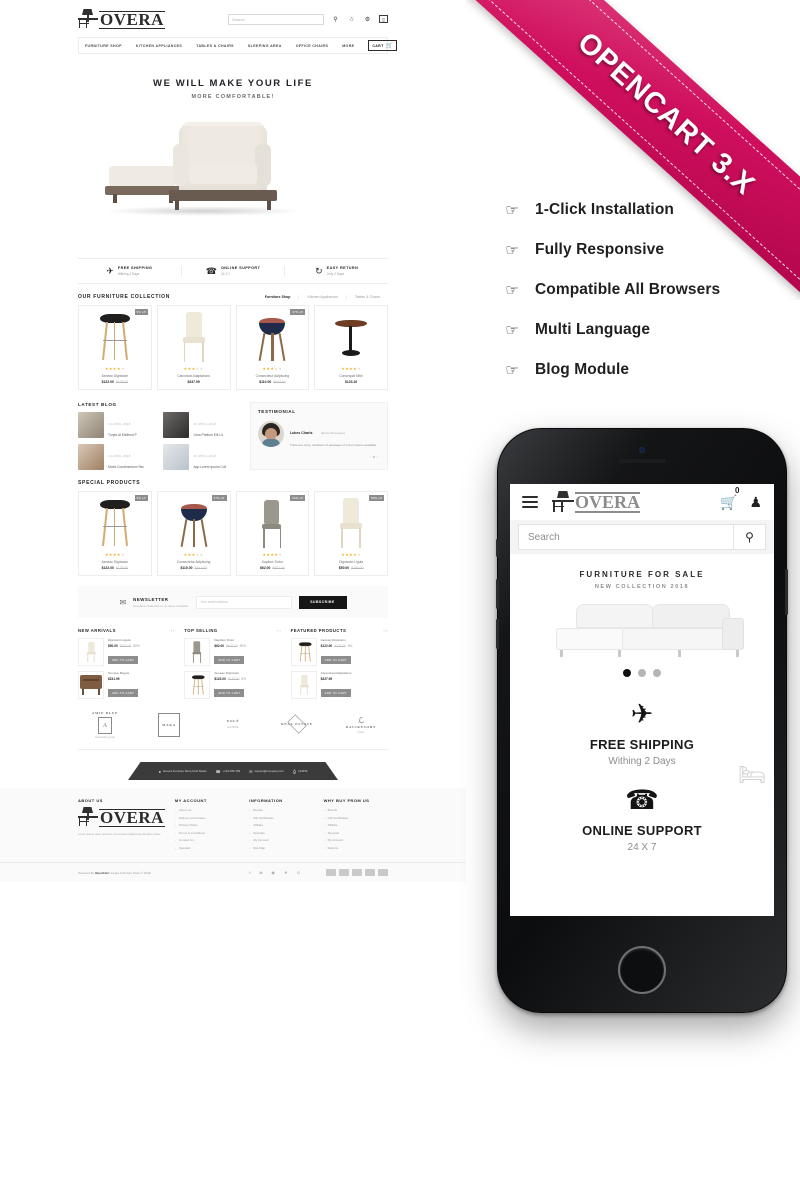  What do you see at coordinates (348, 46) in the screenshot?
I see `nav-item-more: MORE` at bounding box center [348, 46].